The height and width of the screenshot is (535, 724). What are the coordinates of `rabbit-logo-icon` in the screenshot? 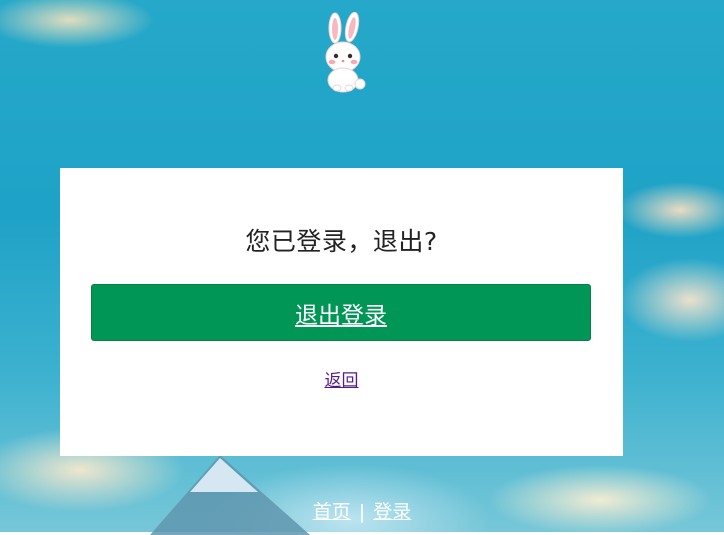 It's located at (345, 52).